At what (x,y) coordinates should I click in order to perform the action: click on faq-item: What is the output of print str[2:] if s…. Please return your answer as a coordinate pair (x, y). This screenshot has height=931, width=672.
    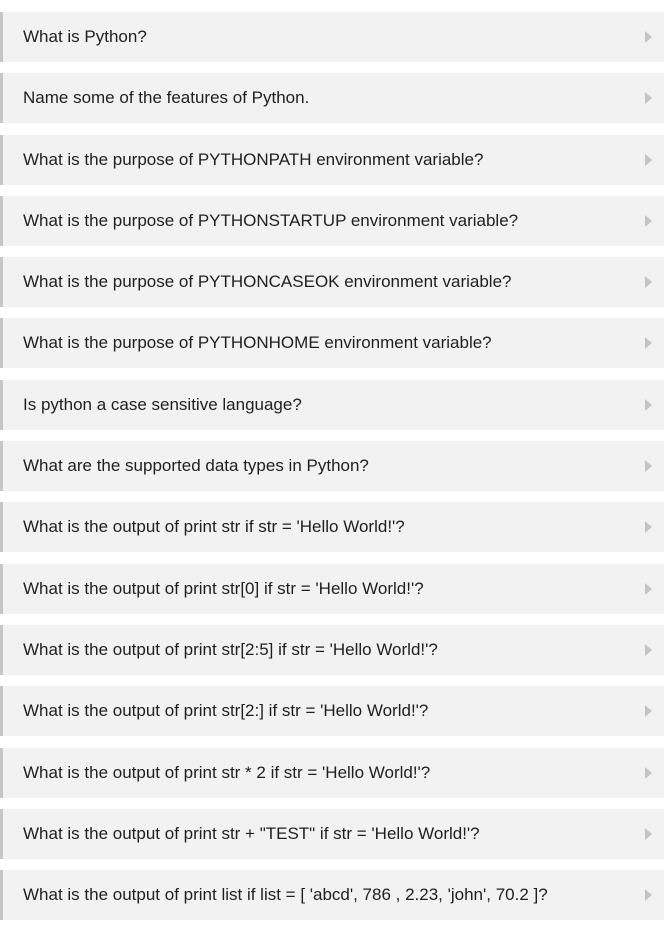
    Looking at the image, I should click on (332, 711).